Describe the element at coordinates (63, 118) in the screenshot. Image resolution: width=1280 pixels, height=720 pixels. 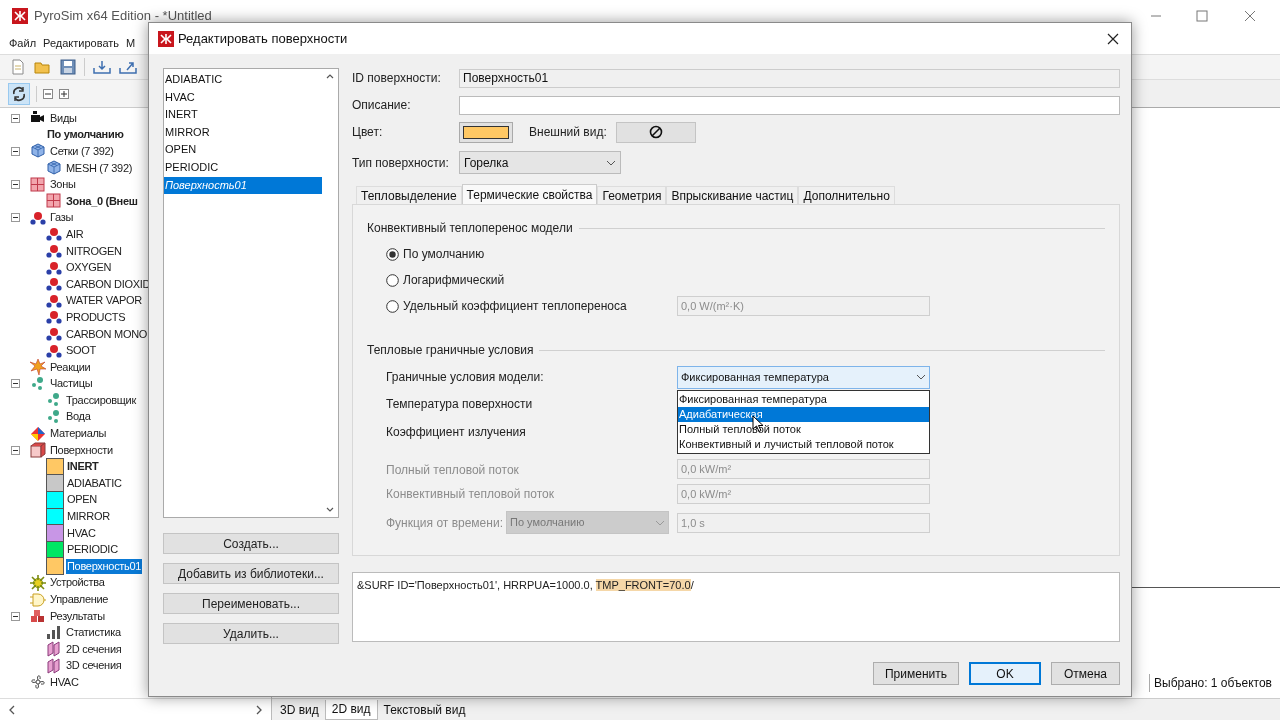
I see `tree-item: Виды` at that location.